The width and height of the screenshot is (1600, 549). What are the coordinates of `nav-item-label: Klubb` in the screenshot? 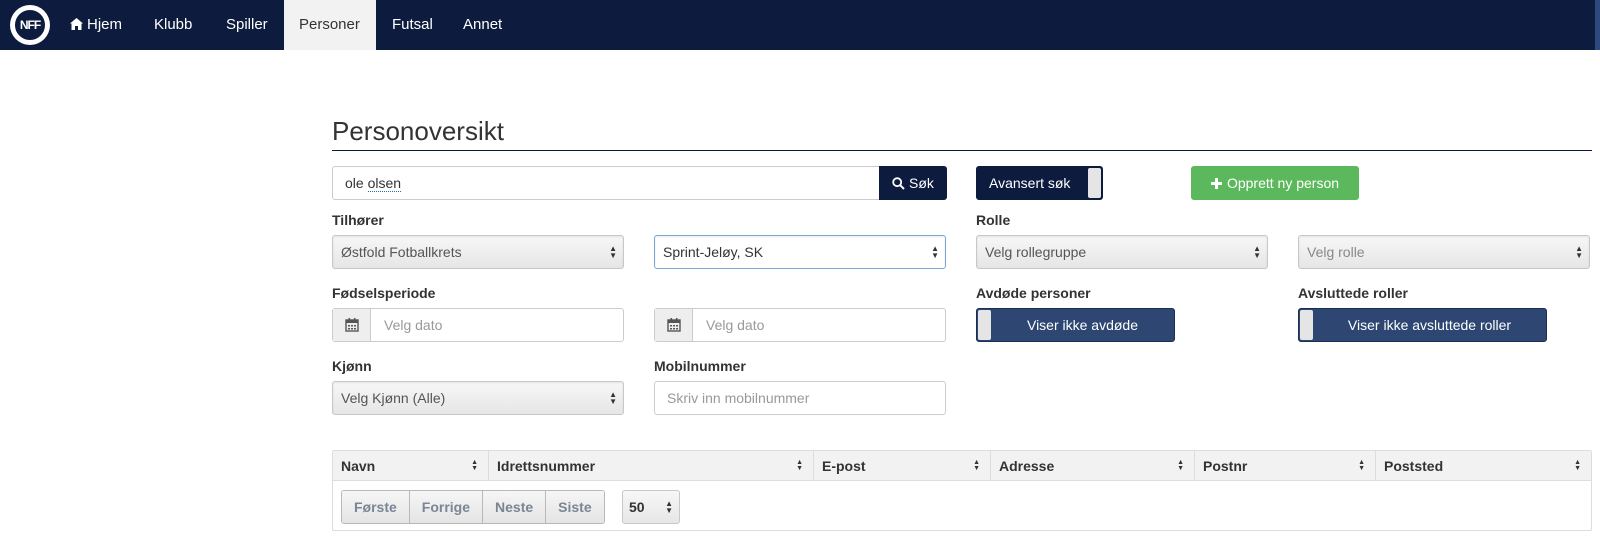 It's located at (173, 24).